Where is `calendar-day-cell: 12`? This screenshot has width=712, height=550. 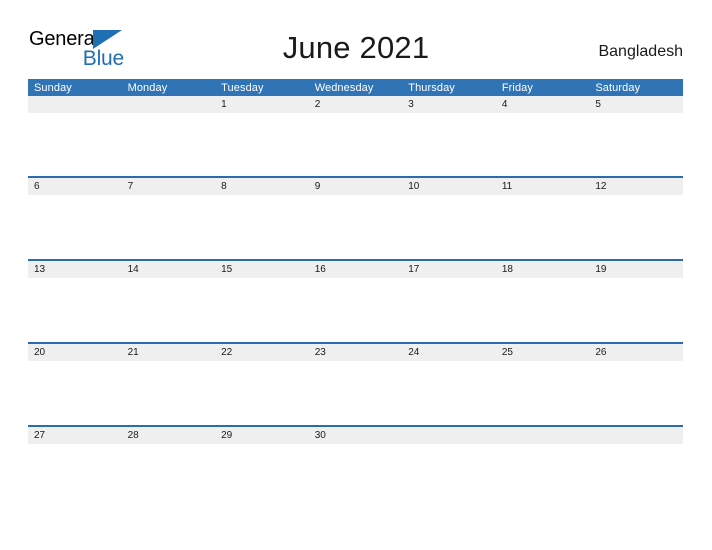
calendar-day-cell: 12 is located at coordinates (636, 218).